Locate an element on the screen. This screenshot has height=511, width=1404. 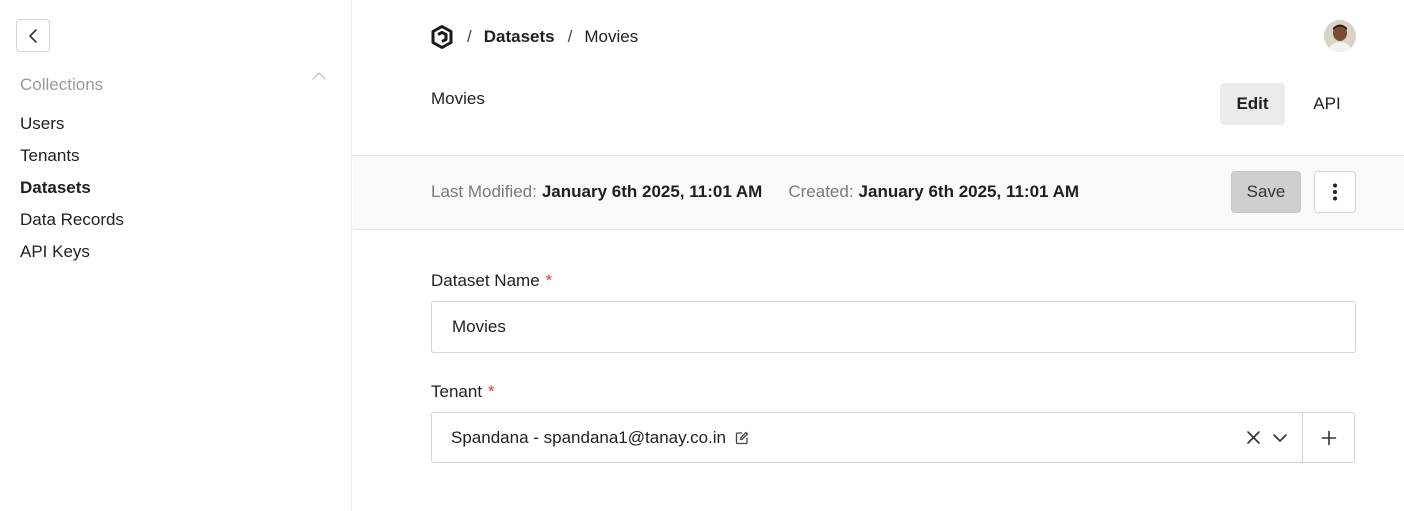
breadcrumb-current: Movies is located at coordinates (611, 36).